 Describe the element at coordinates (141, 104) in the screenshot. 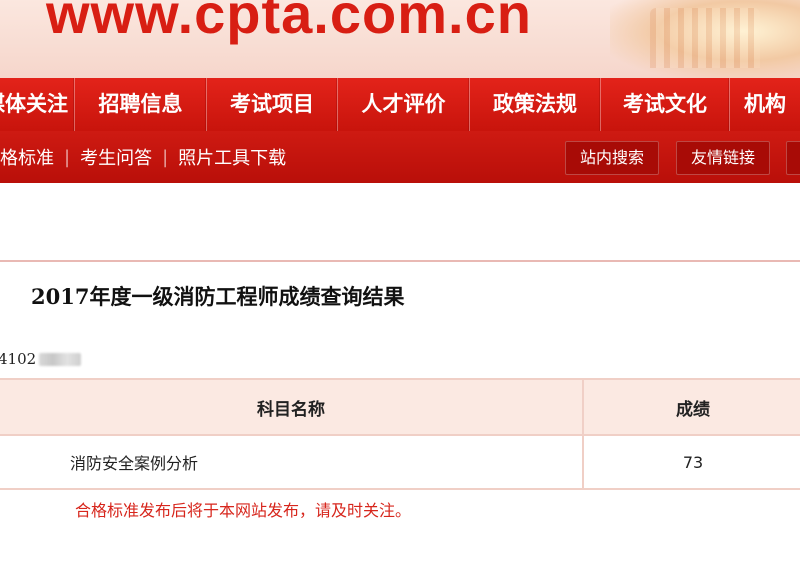

I see `nav-recruitment: 招聘信息` at that location.